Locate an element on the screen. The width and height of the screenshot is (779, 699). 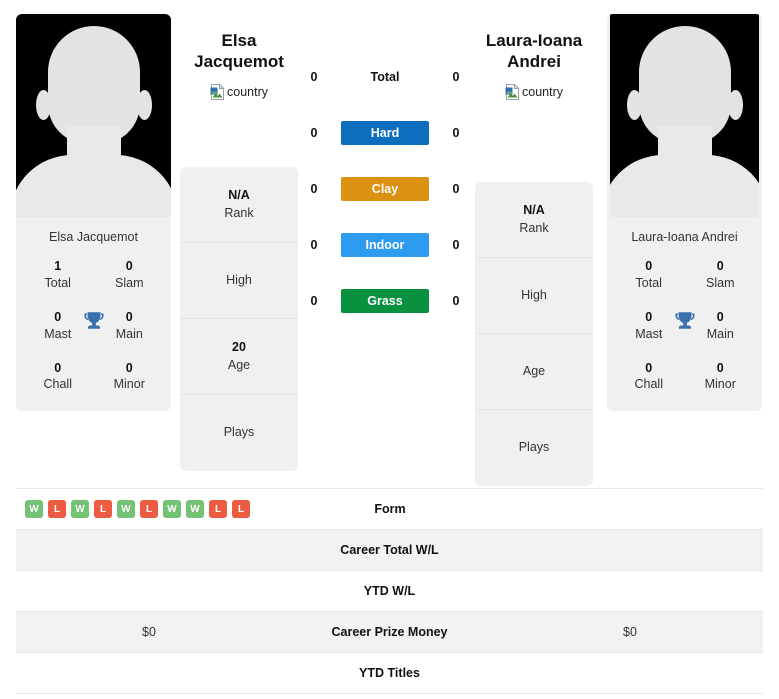
info-row-age-right: Age is located at coordinates (534, 372).